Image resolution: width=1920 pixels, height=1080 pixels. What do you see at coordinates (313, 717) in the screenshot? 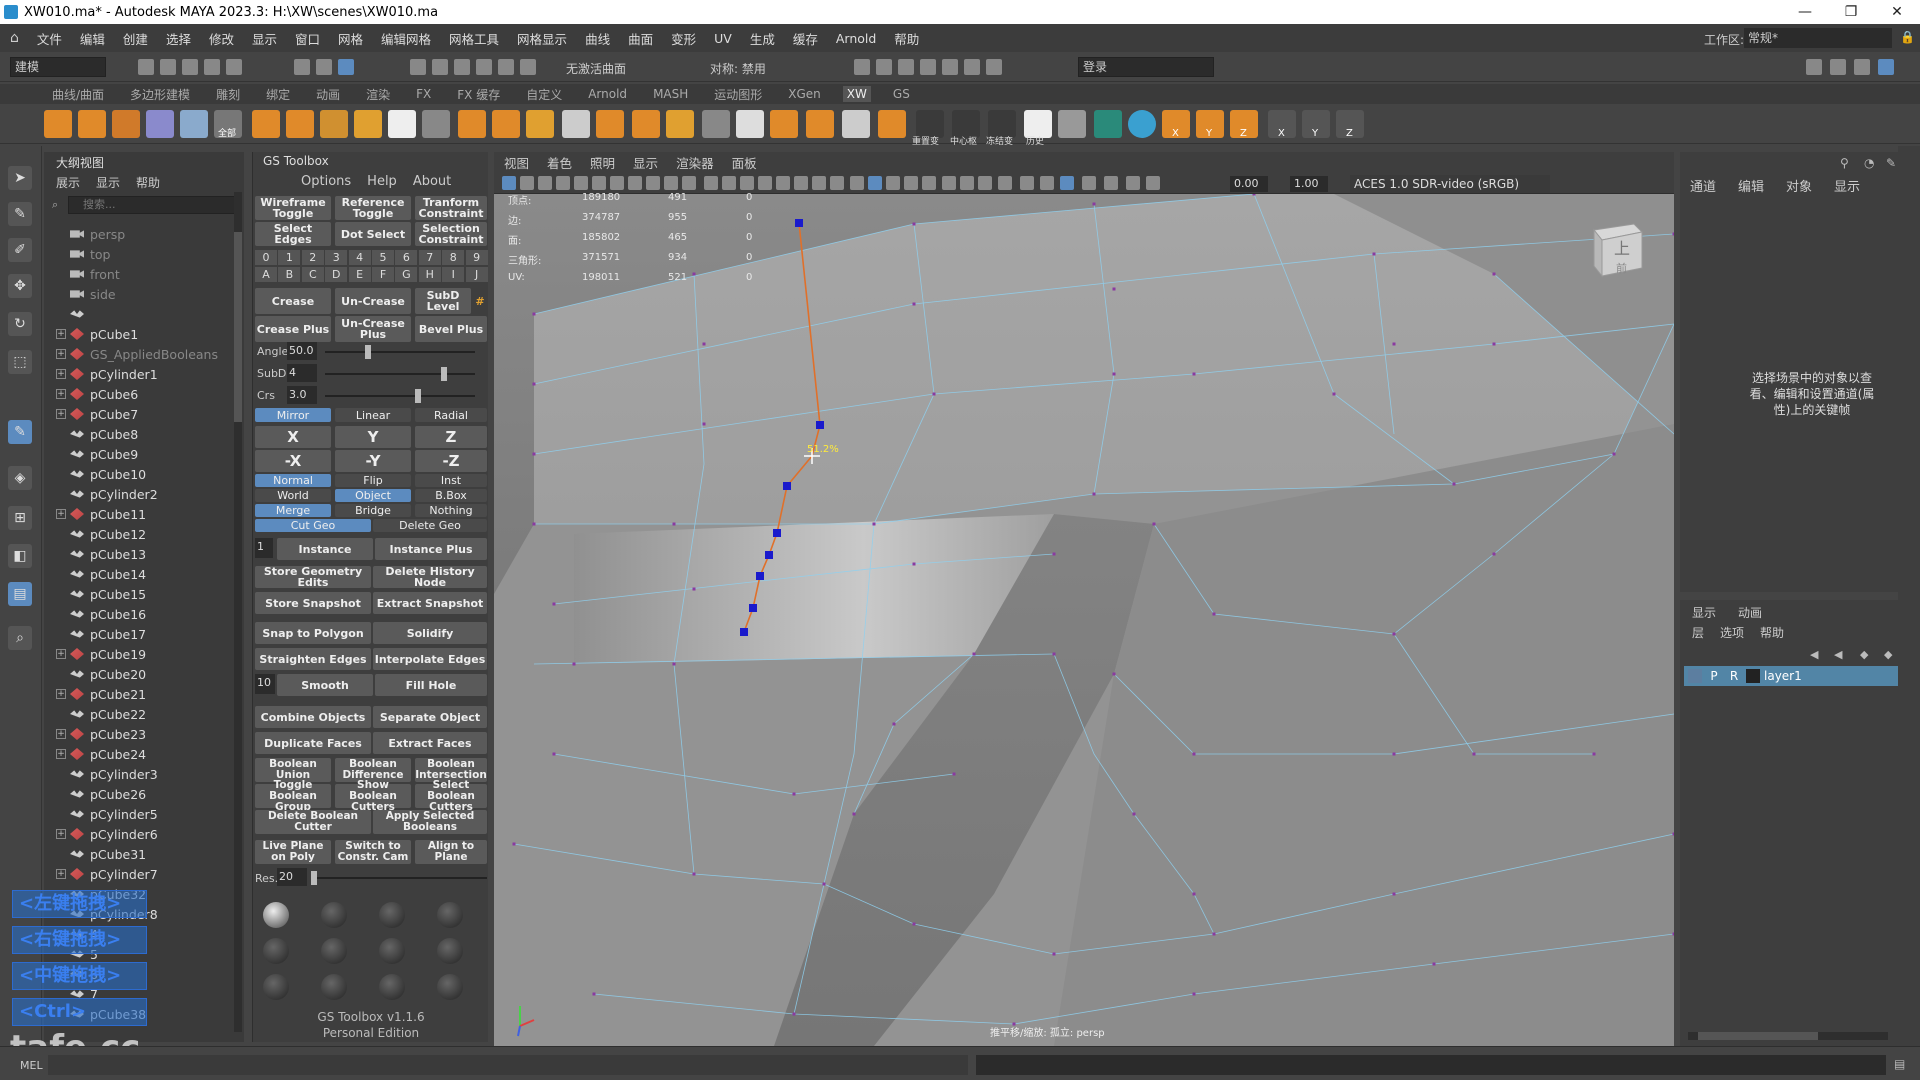
I see `combine-objects-button: Combine Objects` at bounding box center [313, 717].